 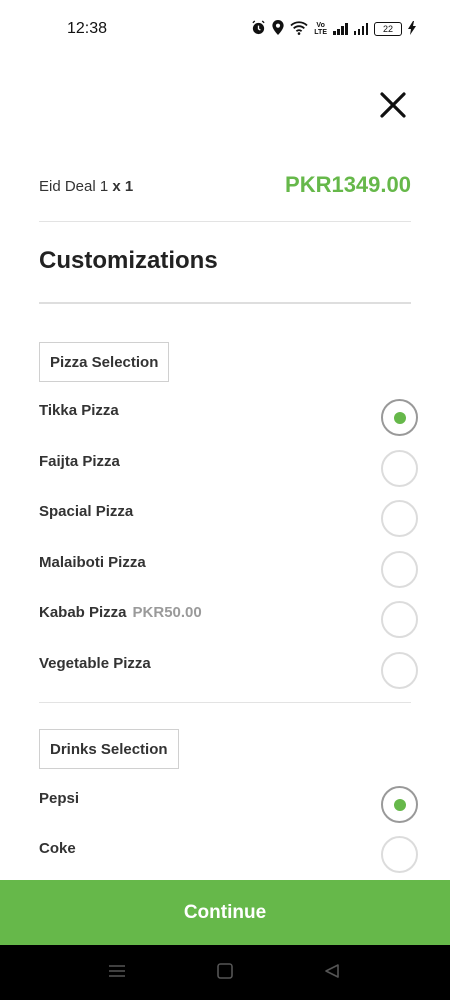 I want to click on location-icon, so click(x=278, y=29).